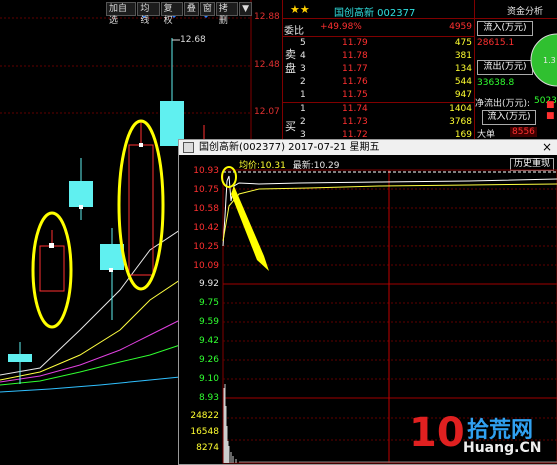 The width and height of the screenshot is (557, 465). What do you see at coordinates (267, 17) in the screenshot?
I see `price-axis-label: 12.88` at bounding box center [267, 17].